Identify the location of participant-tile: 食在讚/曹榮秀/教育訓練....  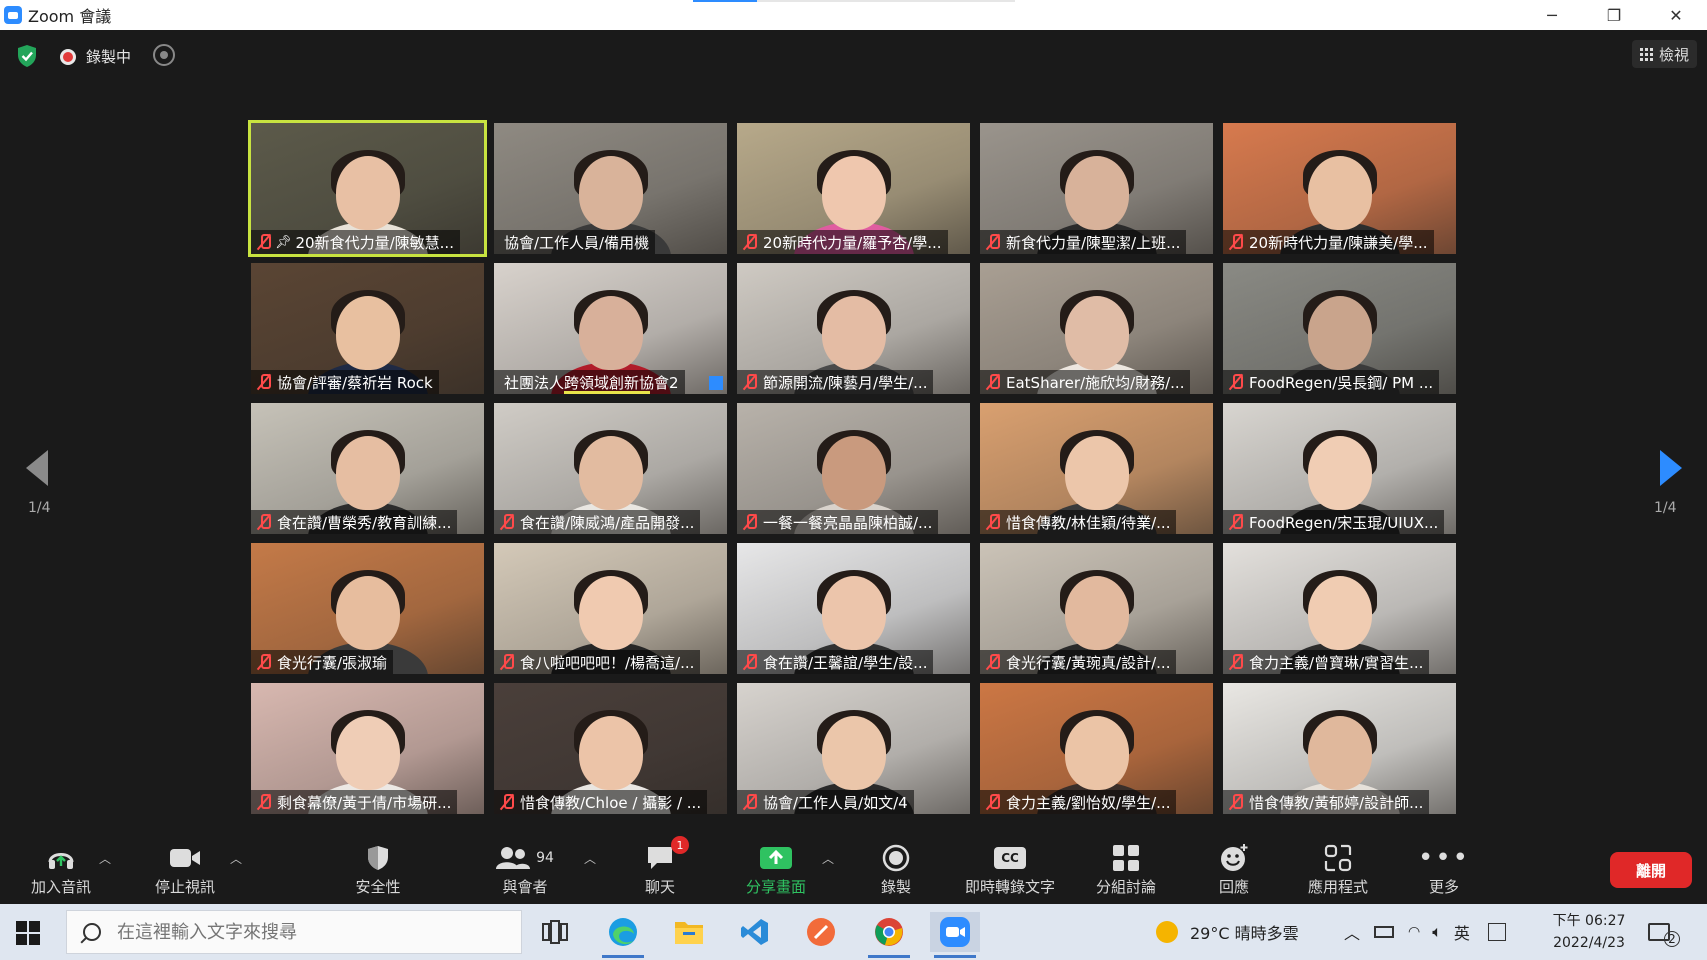
(367, 468).